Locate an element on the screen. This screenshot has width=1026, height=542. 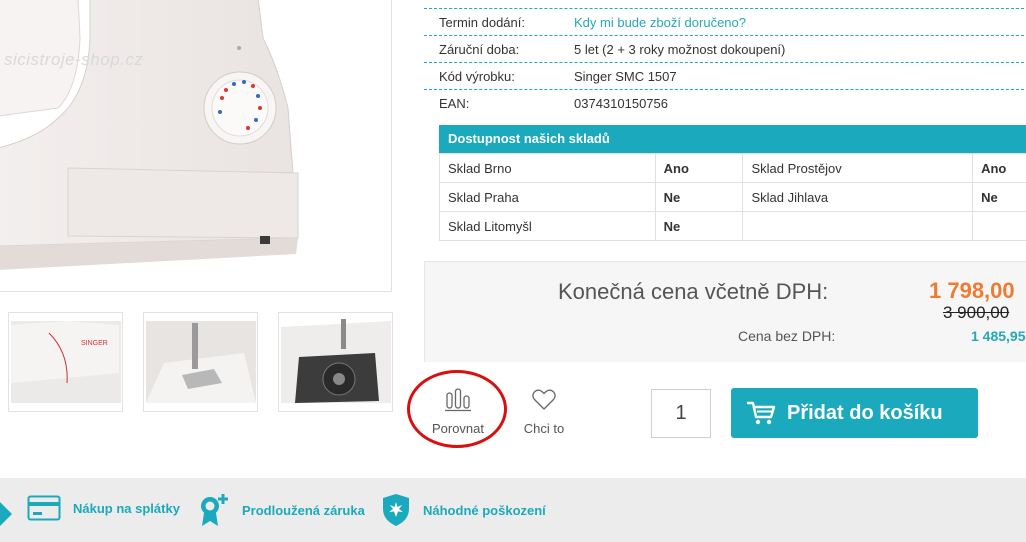
store-name: Sklad Jihlava is located at coordinates (858, 197).